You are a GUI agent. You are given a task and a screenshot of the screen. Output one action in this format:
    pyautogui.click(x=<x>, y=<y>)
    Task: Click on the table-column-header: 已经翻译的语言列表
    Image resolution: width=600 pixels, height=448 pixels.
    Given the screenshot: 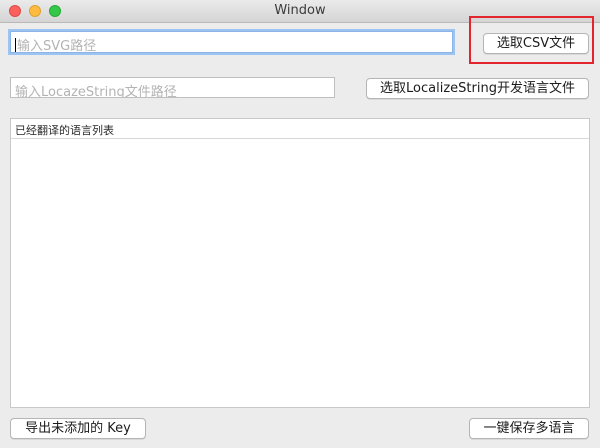 What is the action you would take?
    pyautogui.click(x=300, y=129)
    